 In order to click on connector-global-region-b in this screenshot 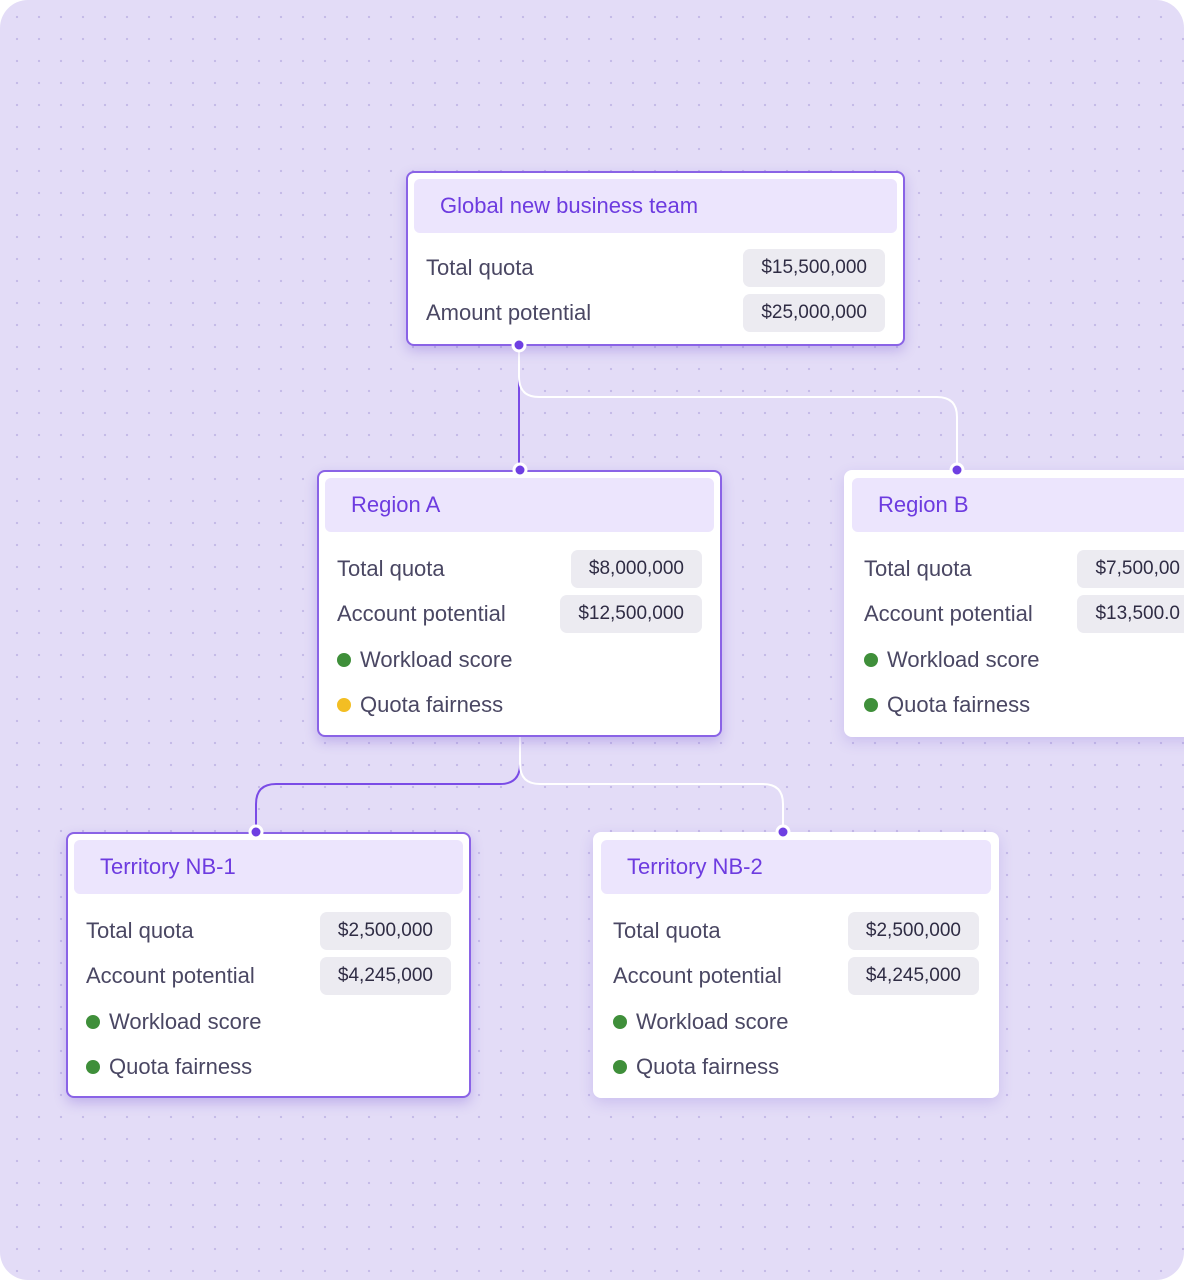, I will do `click(738, 407)`.